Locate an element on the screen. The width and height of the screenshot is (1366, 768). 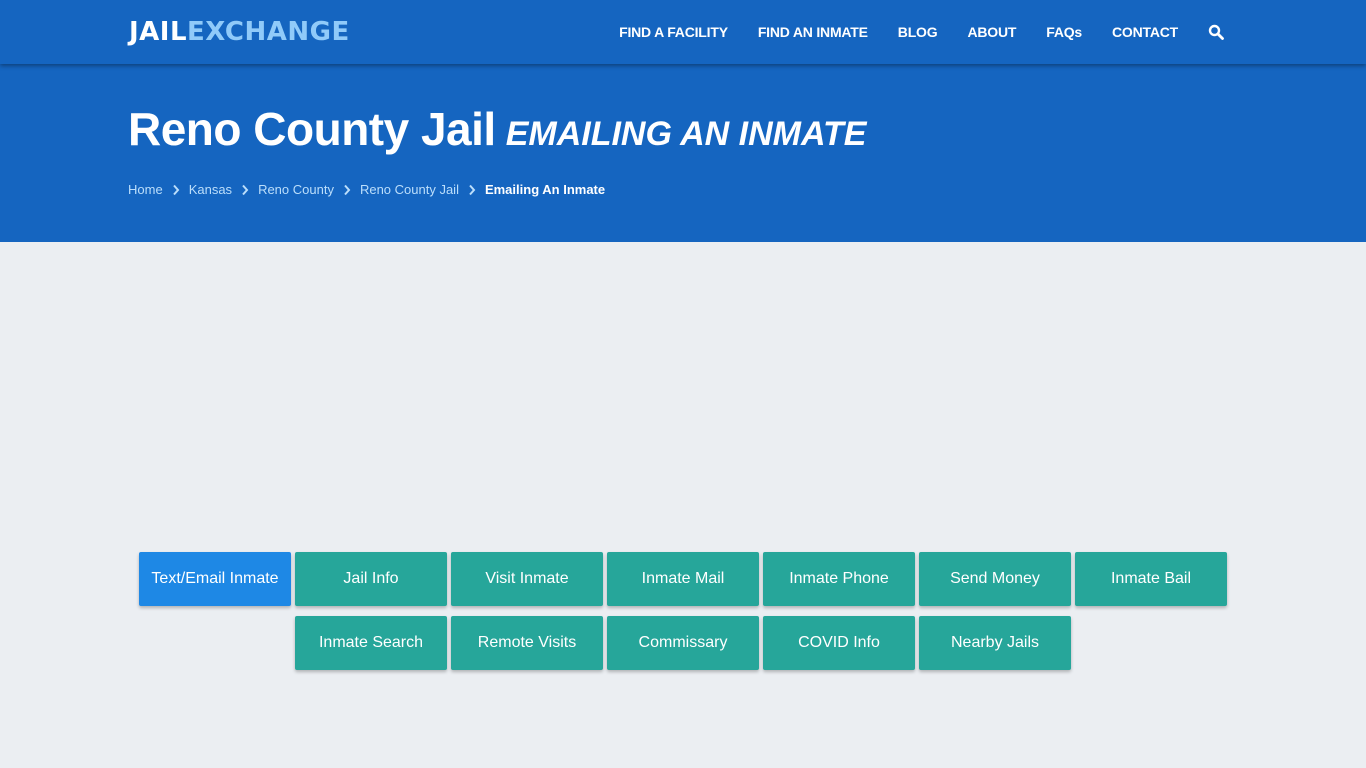
inmate-bail-button: Inmate Bail is located at coordinates (1151, 579).